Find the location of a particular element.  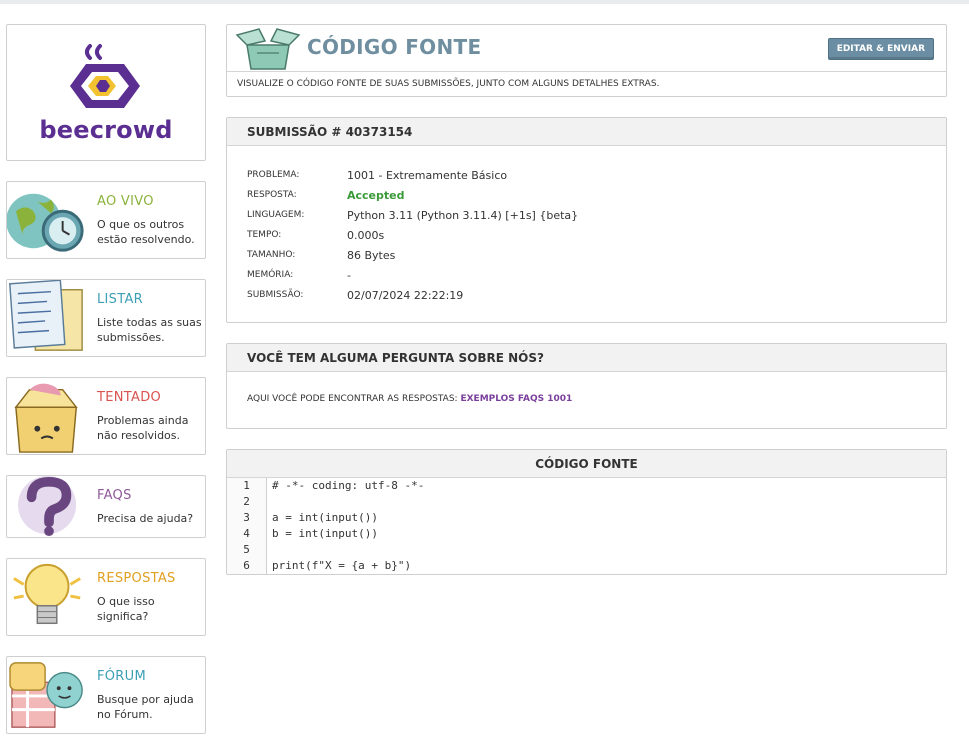

code-line: 4 b = int(input()) is located at coordinates (586, 534).